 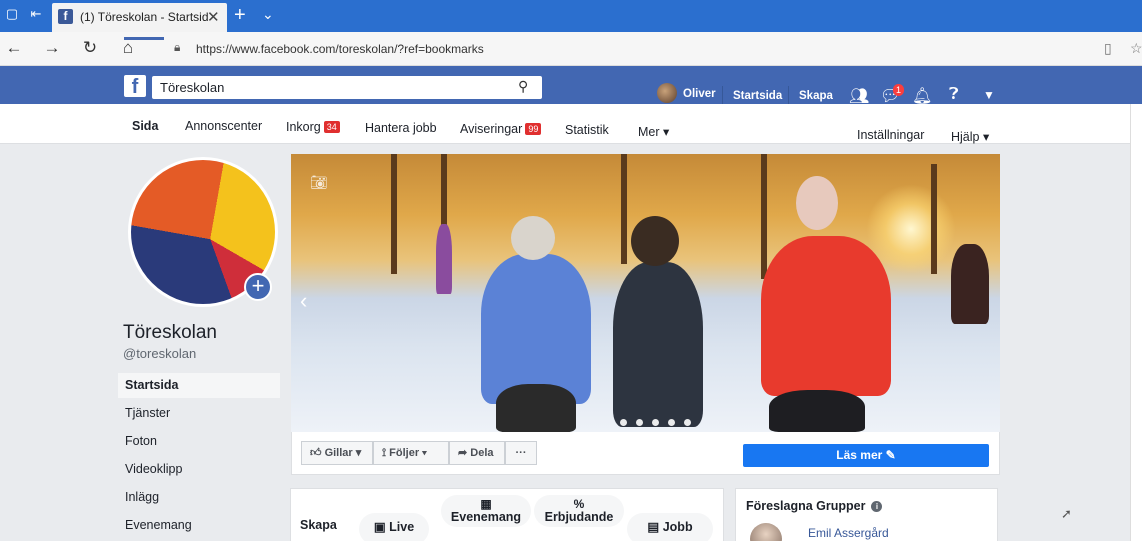 I want to click on create-live-label: Live, so click(x=402, y=527).